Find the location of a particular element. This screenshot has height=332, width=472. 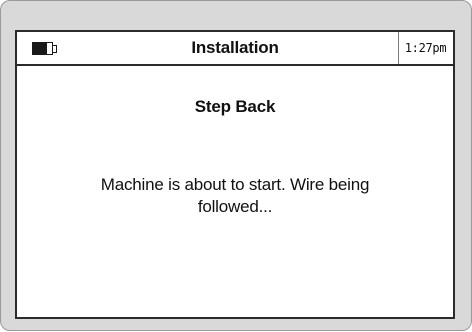

status-bar: Installation 1:27pm is located at coordinates (235, 49).